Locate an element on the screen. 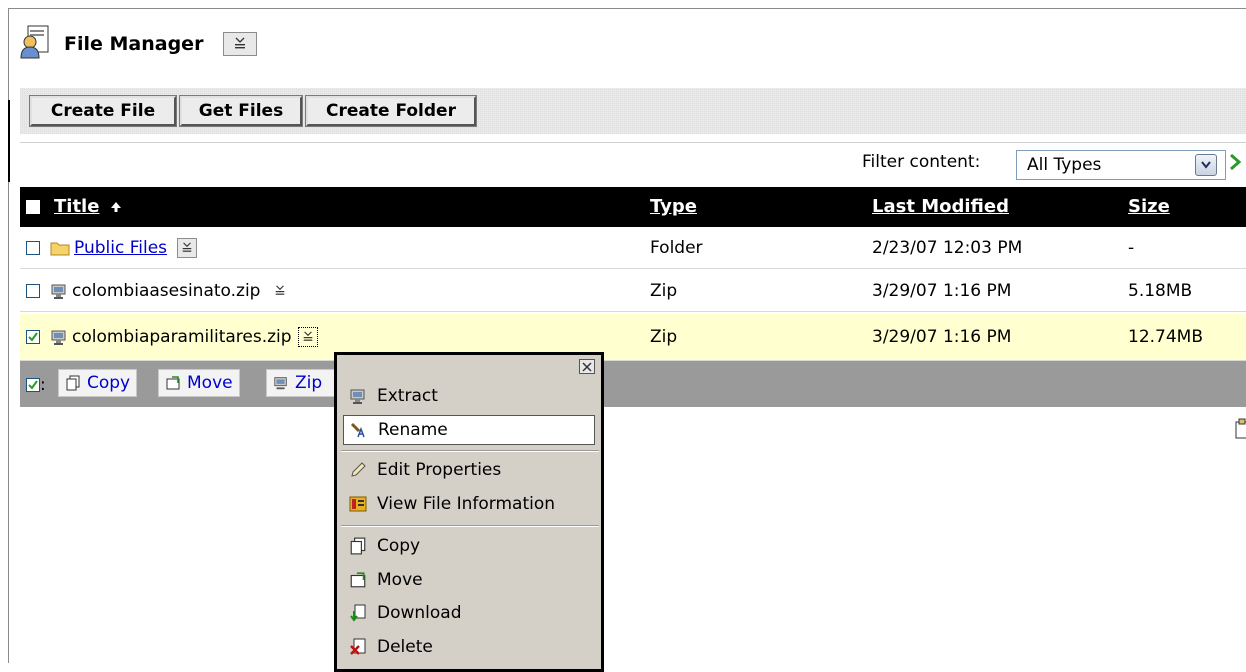 This screenshot has width=1246, height=672. folder-icon is located at coordinates (60, 249).